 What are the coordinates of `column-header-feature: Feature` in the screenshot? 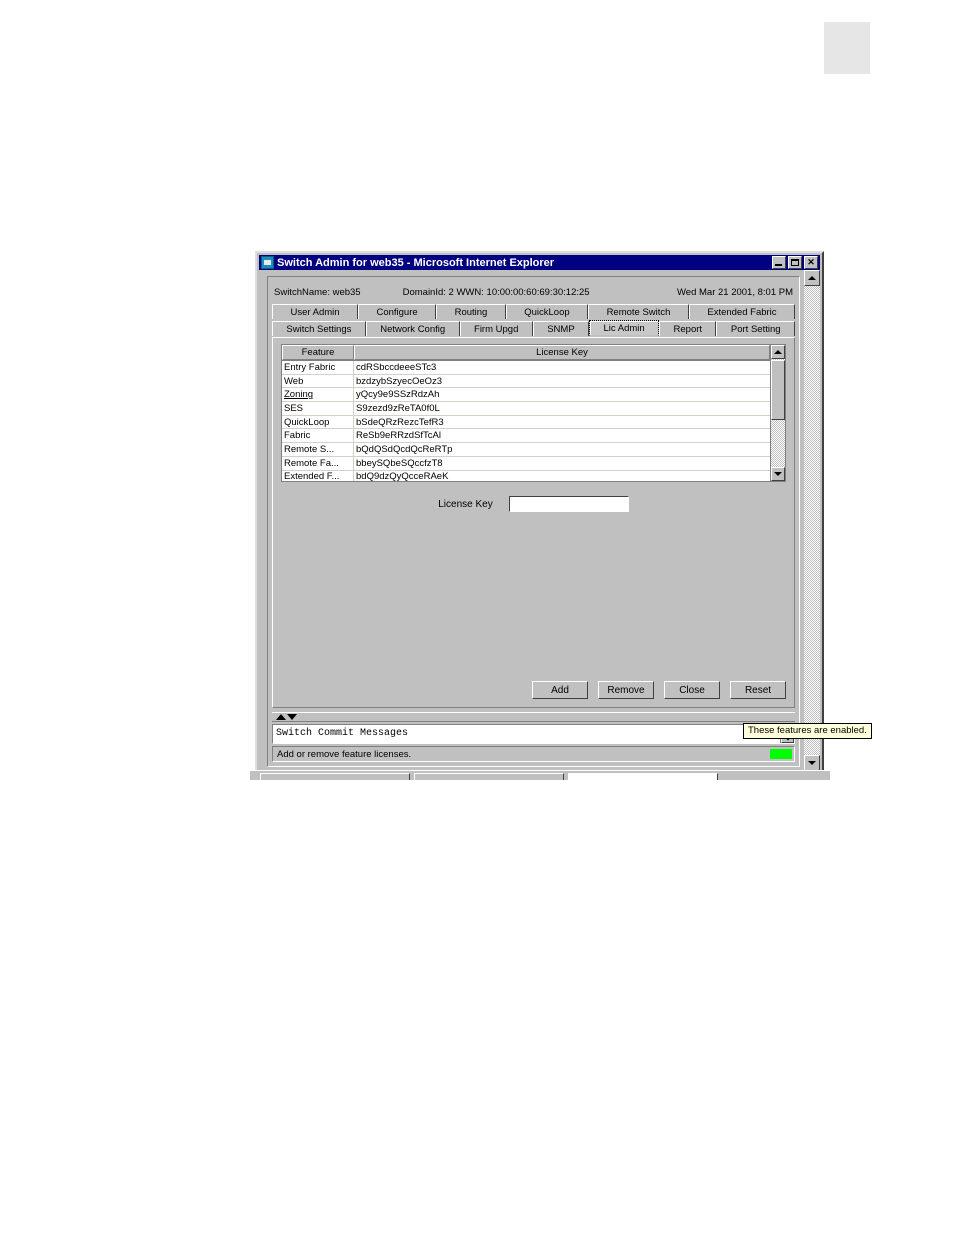 It's located at (318, 352).